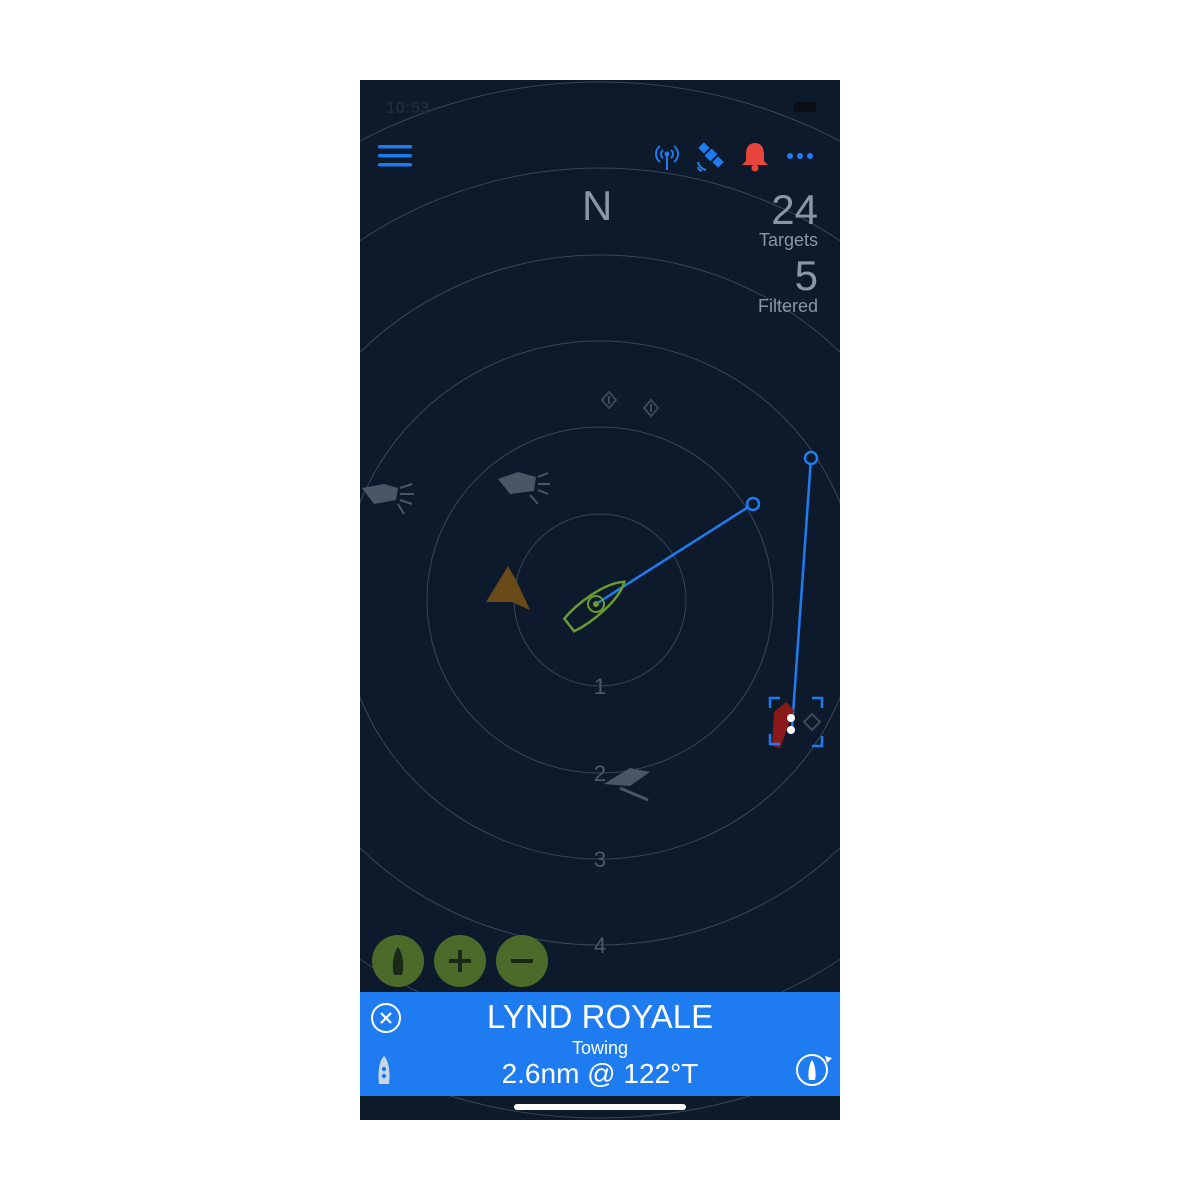 The height and width of the screenshot is (1200, 1200). What do you see at coordinates (600, 773) in the screenshot?
I see `ring-label-2: 2` at bounding box center [600, 773].